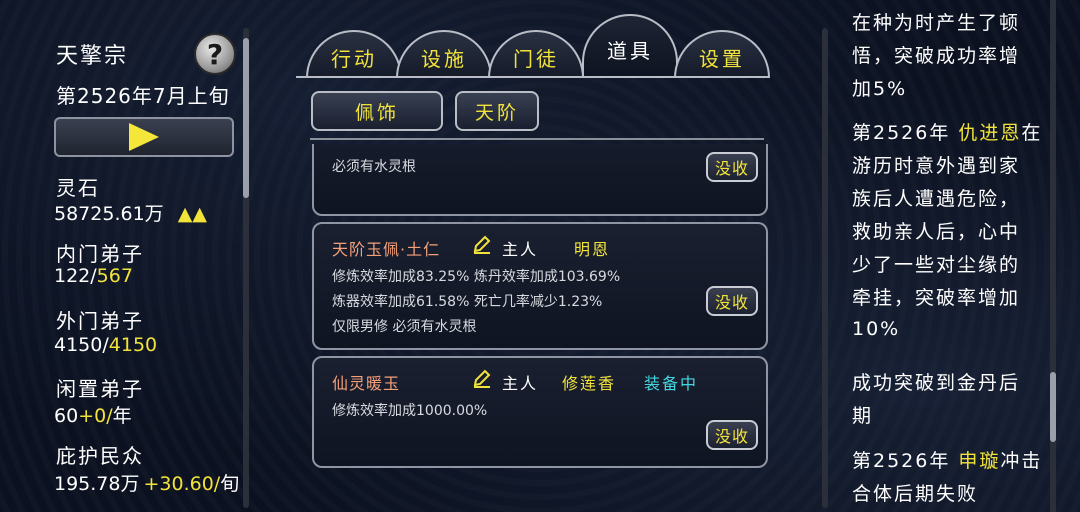 This screenshot has width=1080, height=512. What do you see at coordinates (93, 276) in the screenshot?
I see `inner-disciples-value: 122/567` at bounding box center [93, 276].